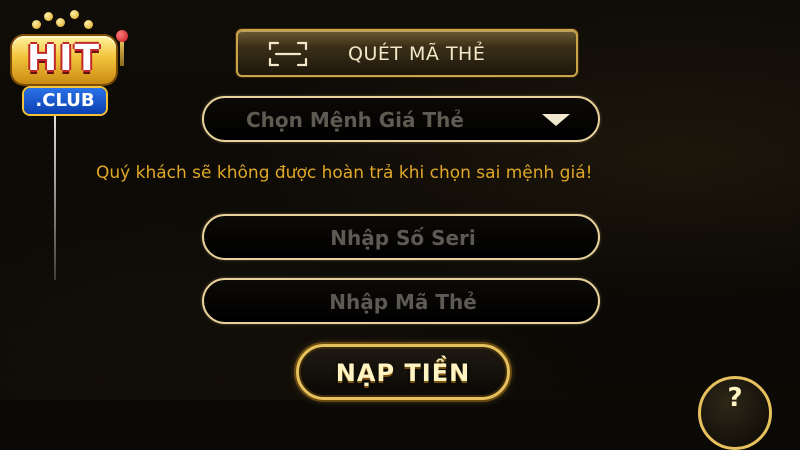 This screenshot has height=450, width=800. Describe the element at coordinates (355, 120) in the screenshot. I see `denomination-label: Chọn Mệnh Giá Thẻ` at that location.